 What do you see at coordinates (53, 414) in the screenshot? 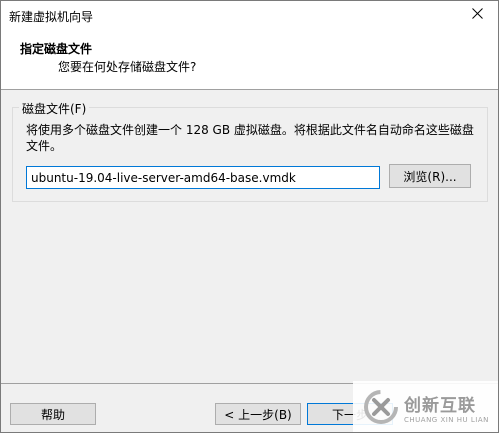
I see `help-button: 帮助` at bounding box center [53, 414].